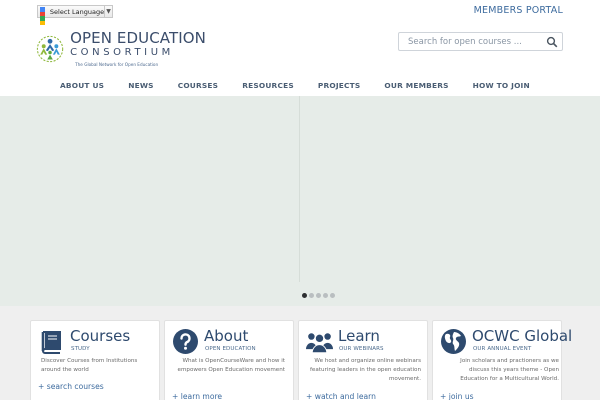  What do you see at coordinates (71, 386) in the screenshot?
I see `search-courses-link: + search courses` at bounding box center [71, 386].